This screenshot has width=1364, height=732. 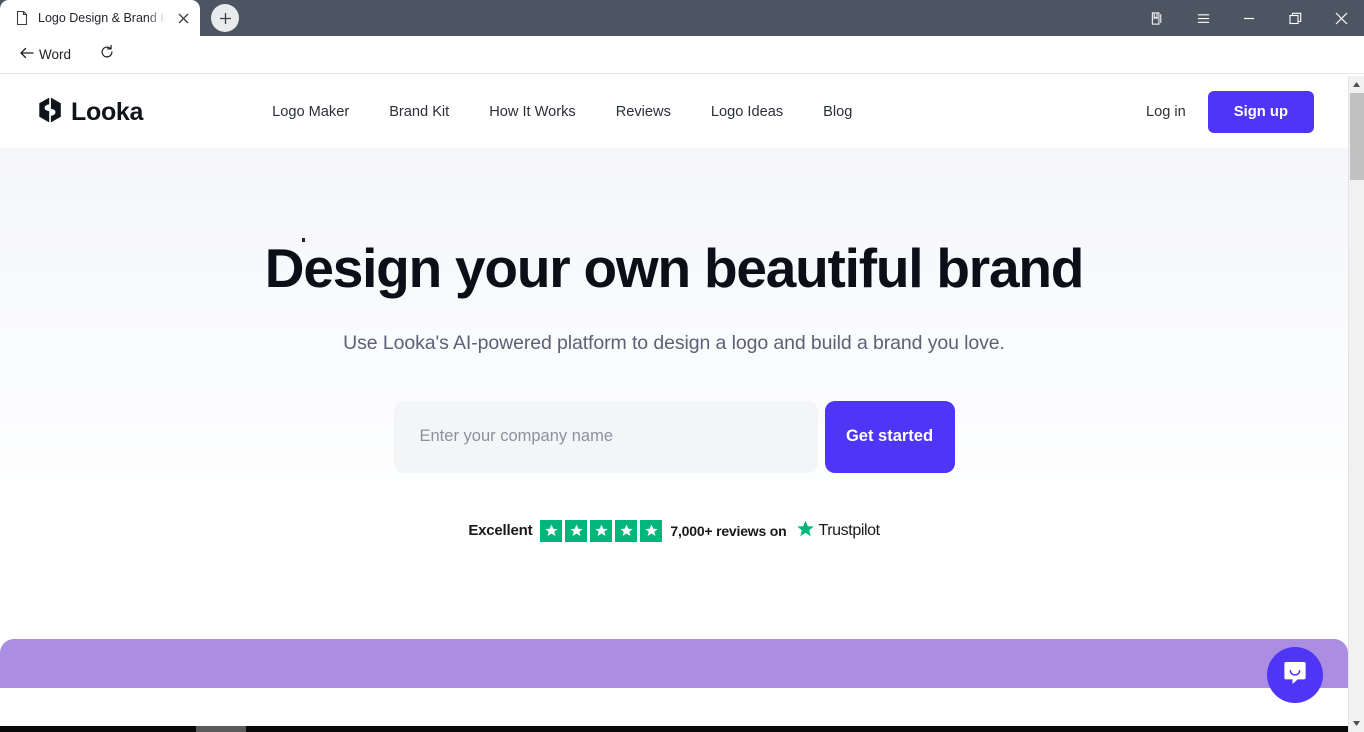 I want to click on trustpilot-stars, so click(x=601, y=530).